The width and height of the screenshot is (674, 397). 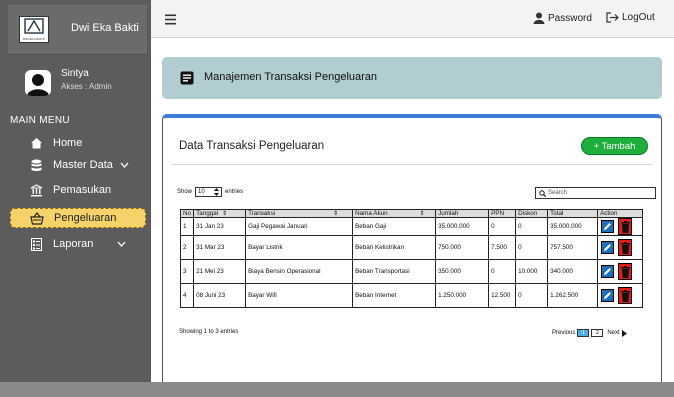 I want to click on page-2-button: 2, so click(x=597, y=333).